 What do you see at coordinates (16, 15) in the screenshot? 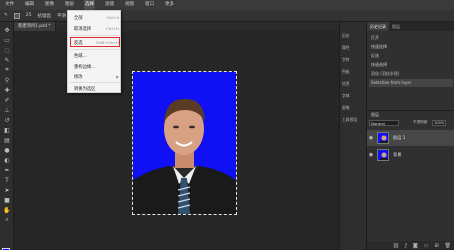
I see `brush-preset-swatch` at bounding box center [16, 15].